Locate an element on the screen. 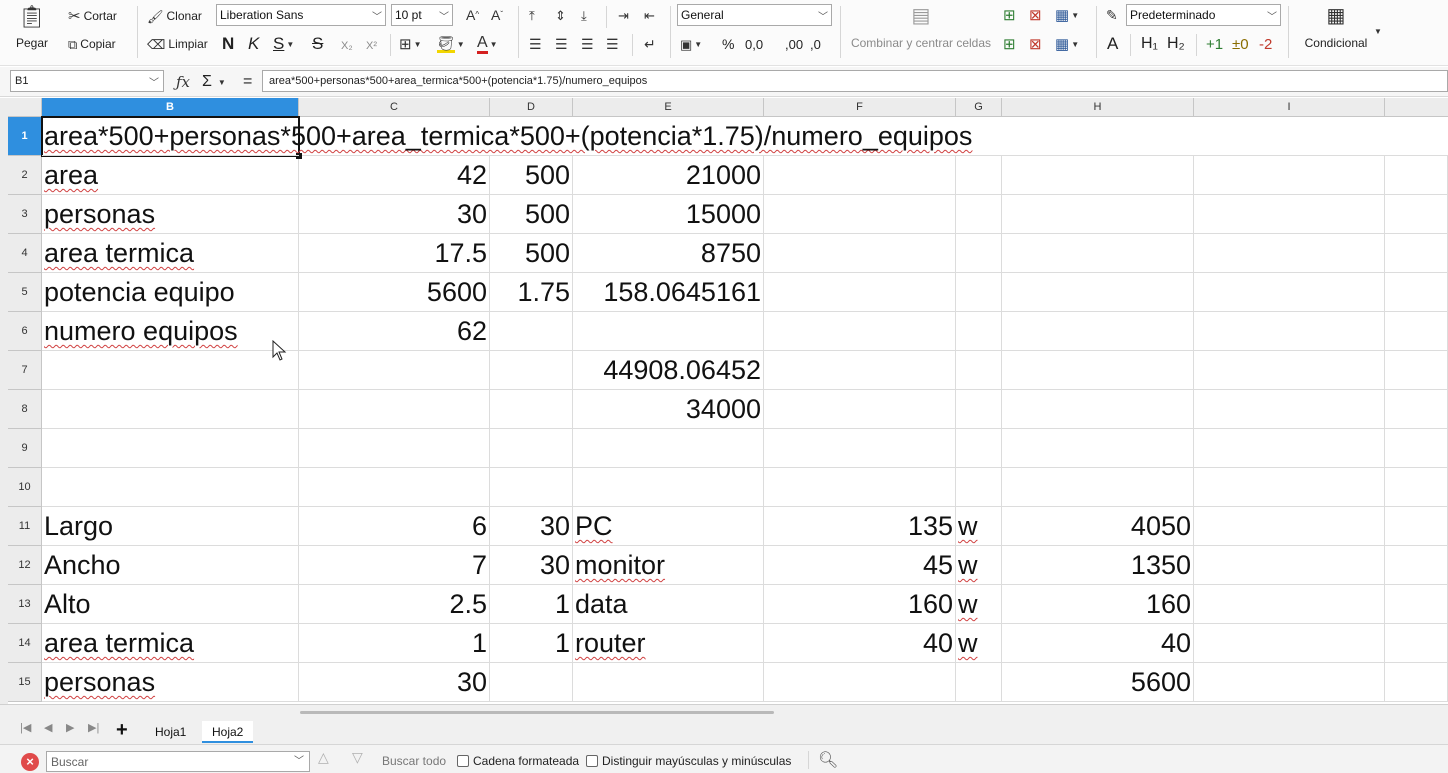  row-header-5: 5 is located at coordinates (25, 292).